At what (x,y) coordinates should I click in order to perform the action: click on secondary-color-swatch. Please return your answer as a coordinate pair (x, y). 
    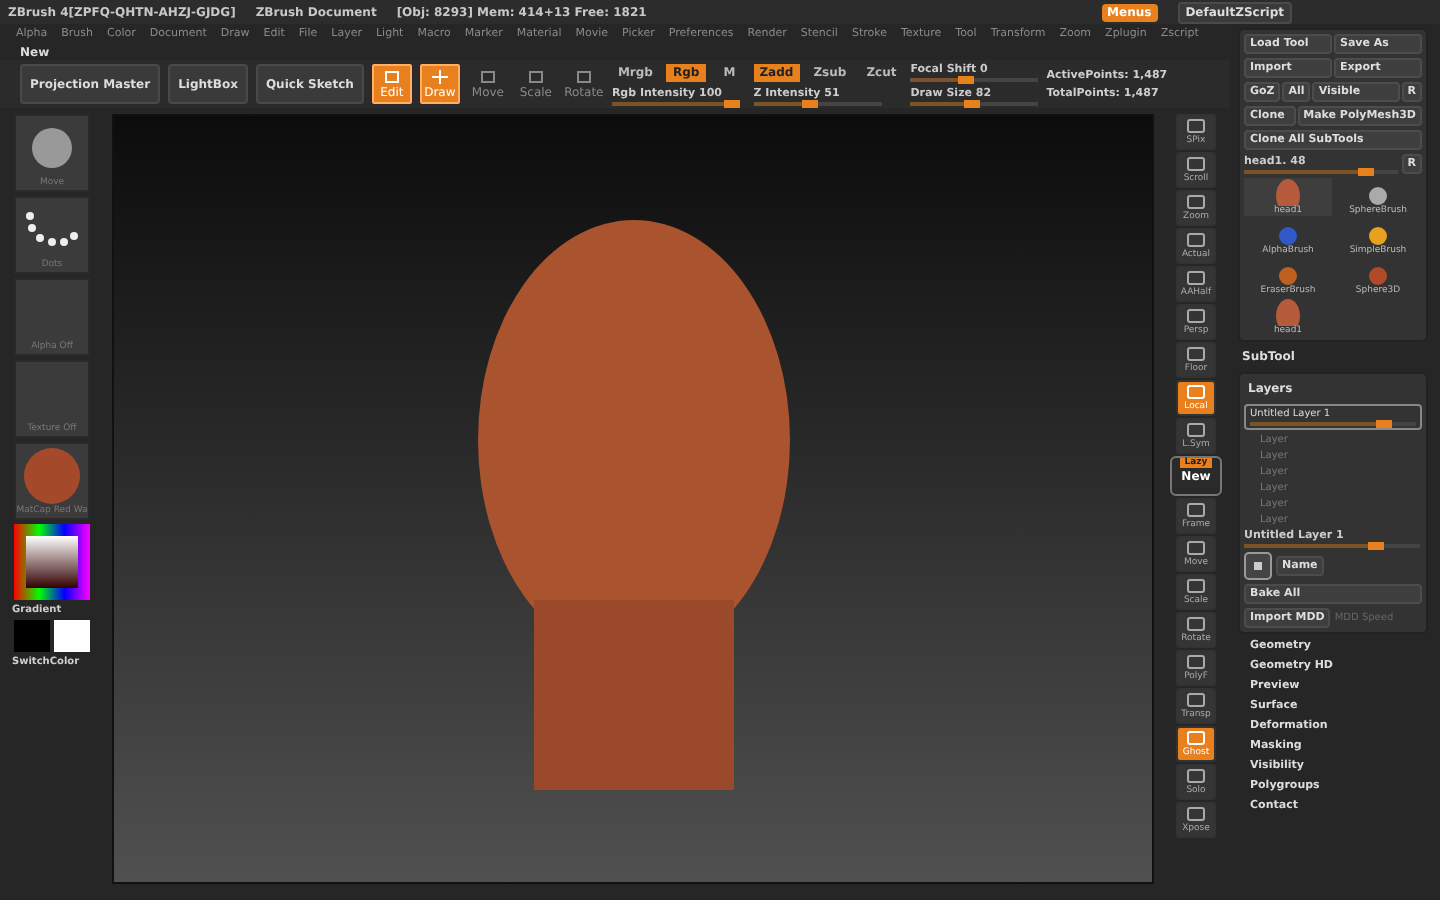
    Looking at the image, I should click on (72, 636).